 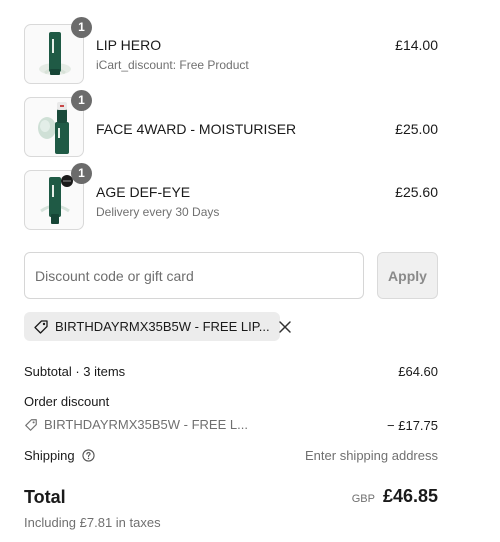 What do you see at coordinates (412, 425) in the screenshot?
I see `order-discount-value: − £17.75` at bounding box center [412, 425].